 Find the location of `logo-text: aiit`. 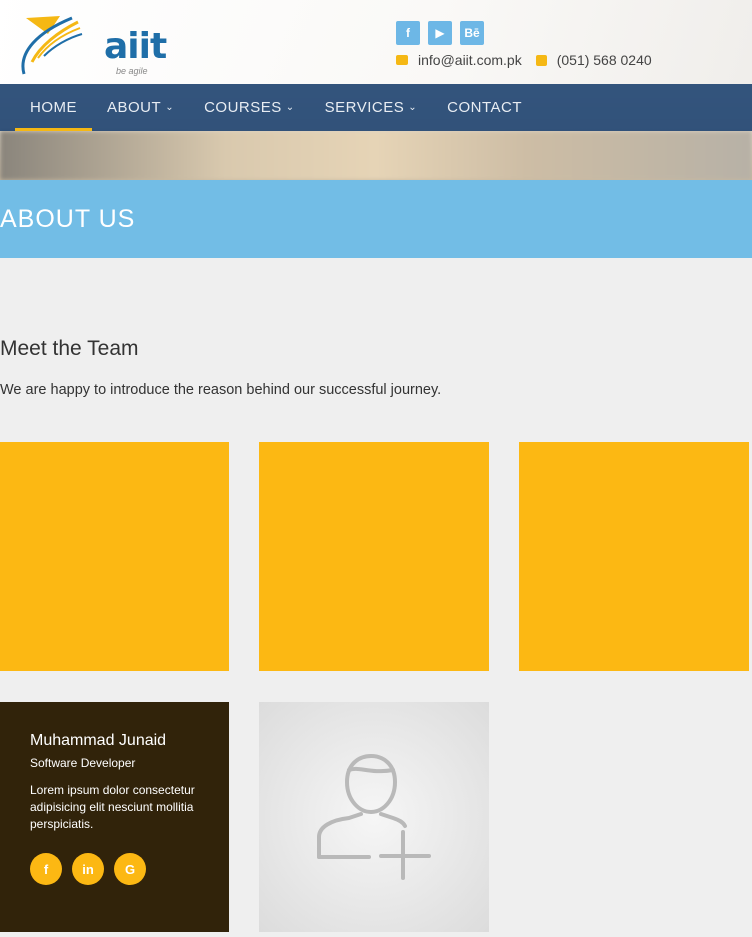

logo-text: aiit is located at coordinates (135, 46).